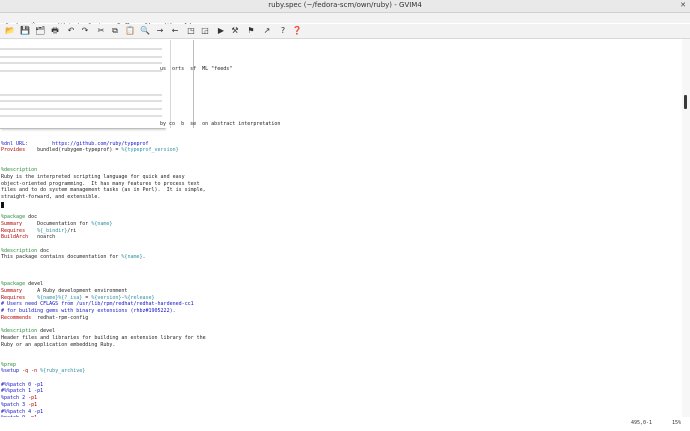 Image resolution: width=690 pixels, height=431 pixels. What do you see at coordinates (15, 404) in the screenshot?
I see `code-token: %patch 3` at bounding box center [15, 404].